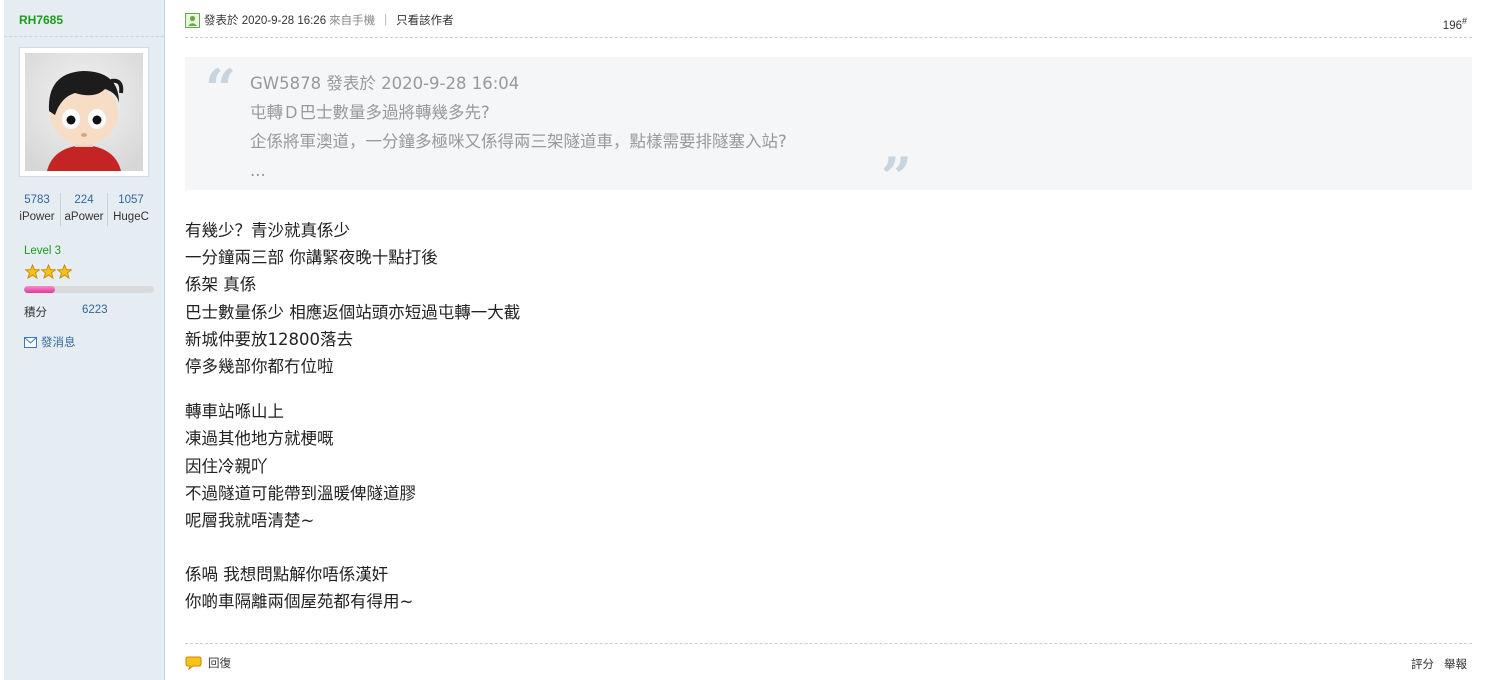 The height and width of the screenshot is (680, 1492). I want to click on stat-label: HugeC, so click(131, 217).